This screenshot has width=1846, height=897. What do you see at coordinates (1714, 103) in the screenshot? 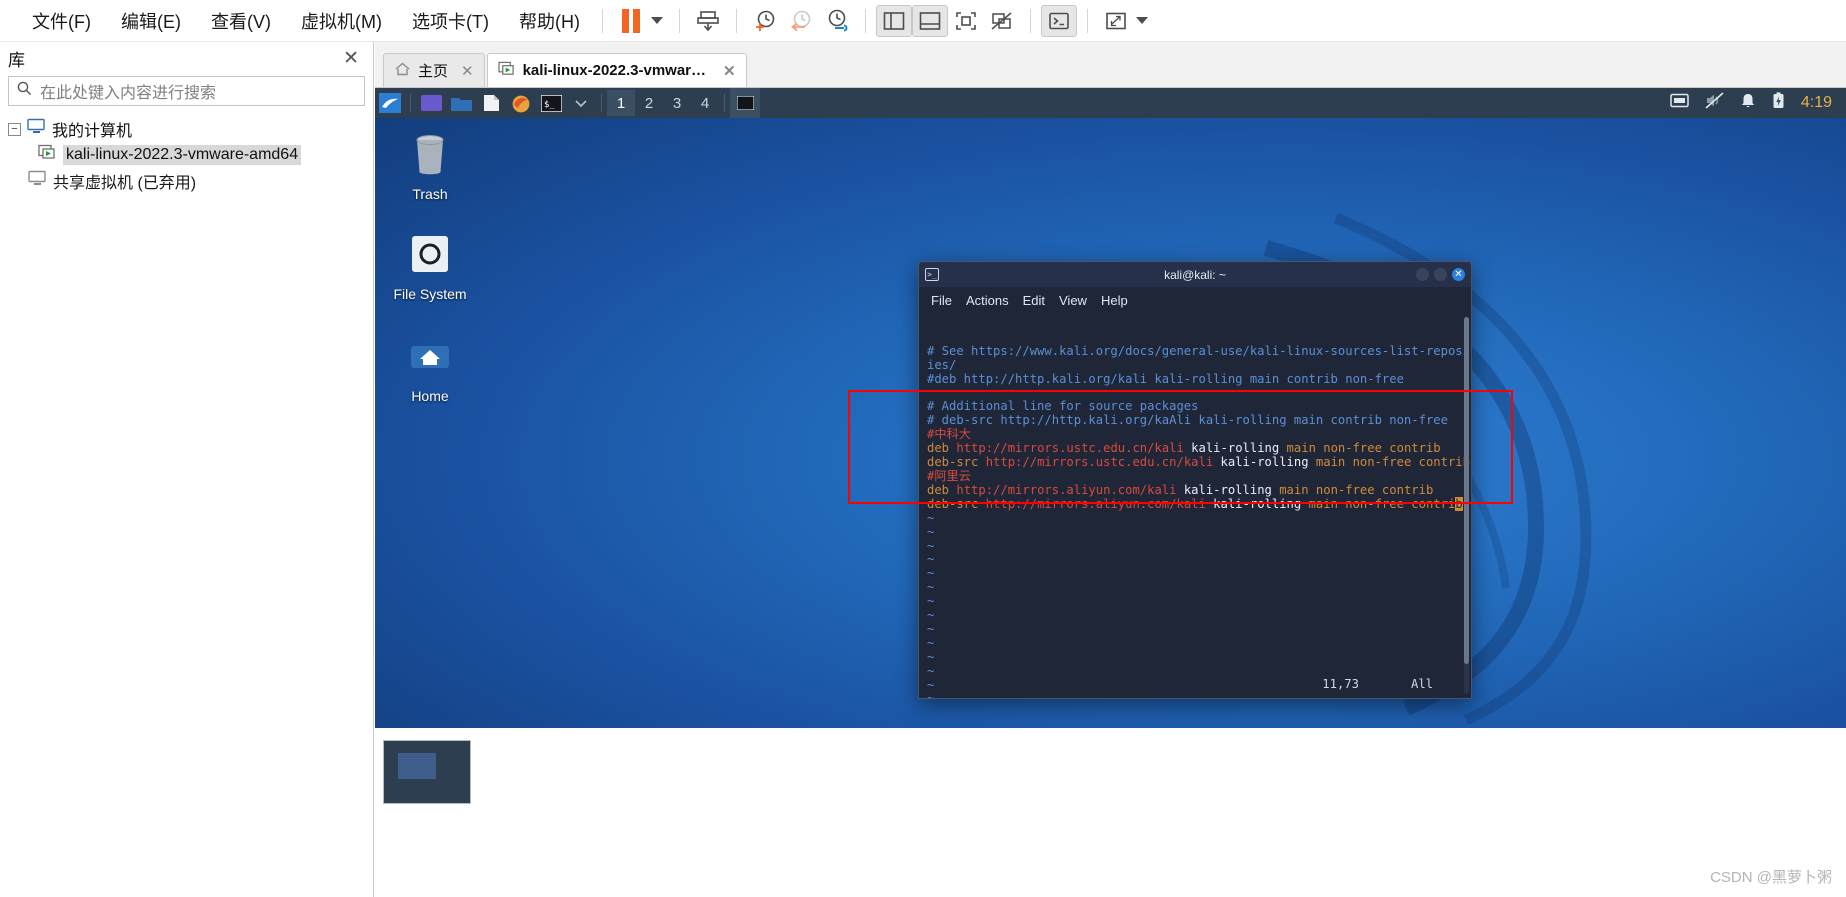
I see `volume-muted-icon` at bounding box center [1714, 103].